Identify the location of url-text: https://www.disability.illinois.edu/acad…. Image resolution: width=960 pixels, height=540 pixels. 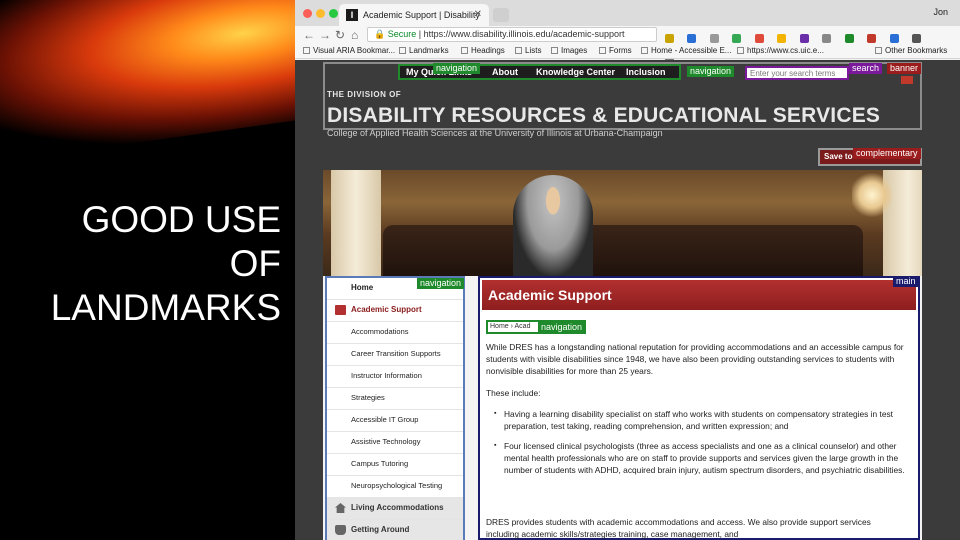
(524, 34).